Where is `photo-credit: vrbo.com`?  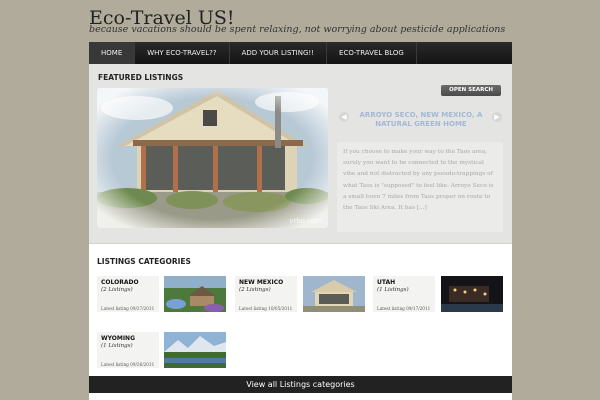 photo-credit: vrbo.com is located at coordinates (305, 221).